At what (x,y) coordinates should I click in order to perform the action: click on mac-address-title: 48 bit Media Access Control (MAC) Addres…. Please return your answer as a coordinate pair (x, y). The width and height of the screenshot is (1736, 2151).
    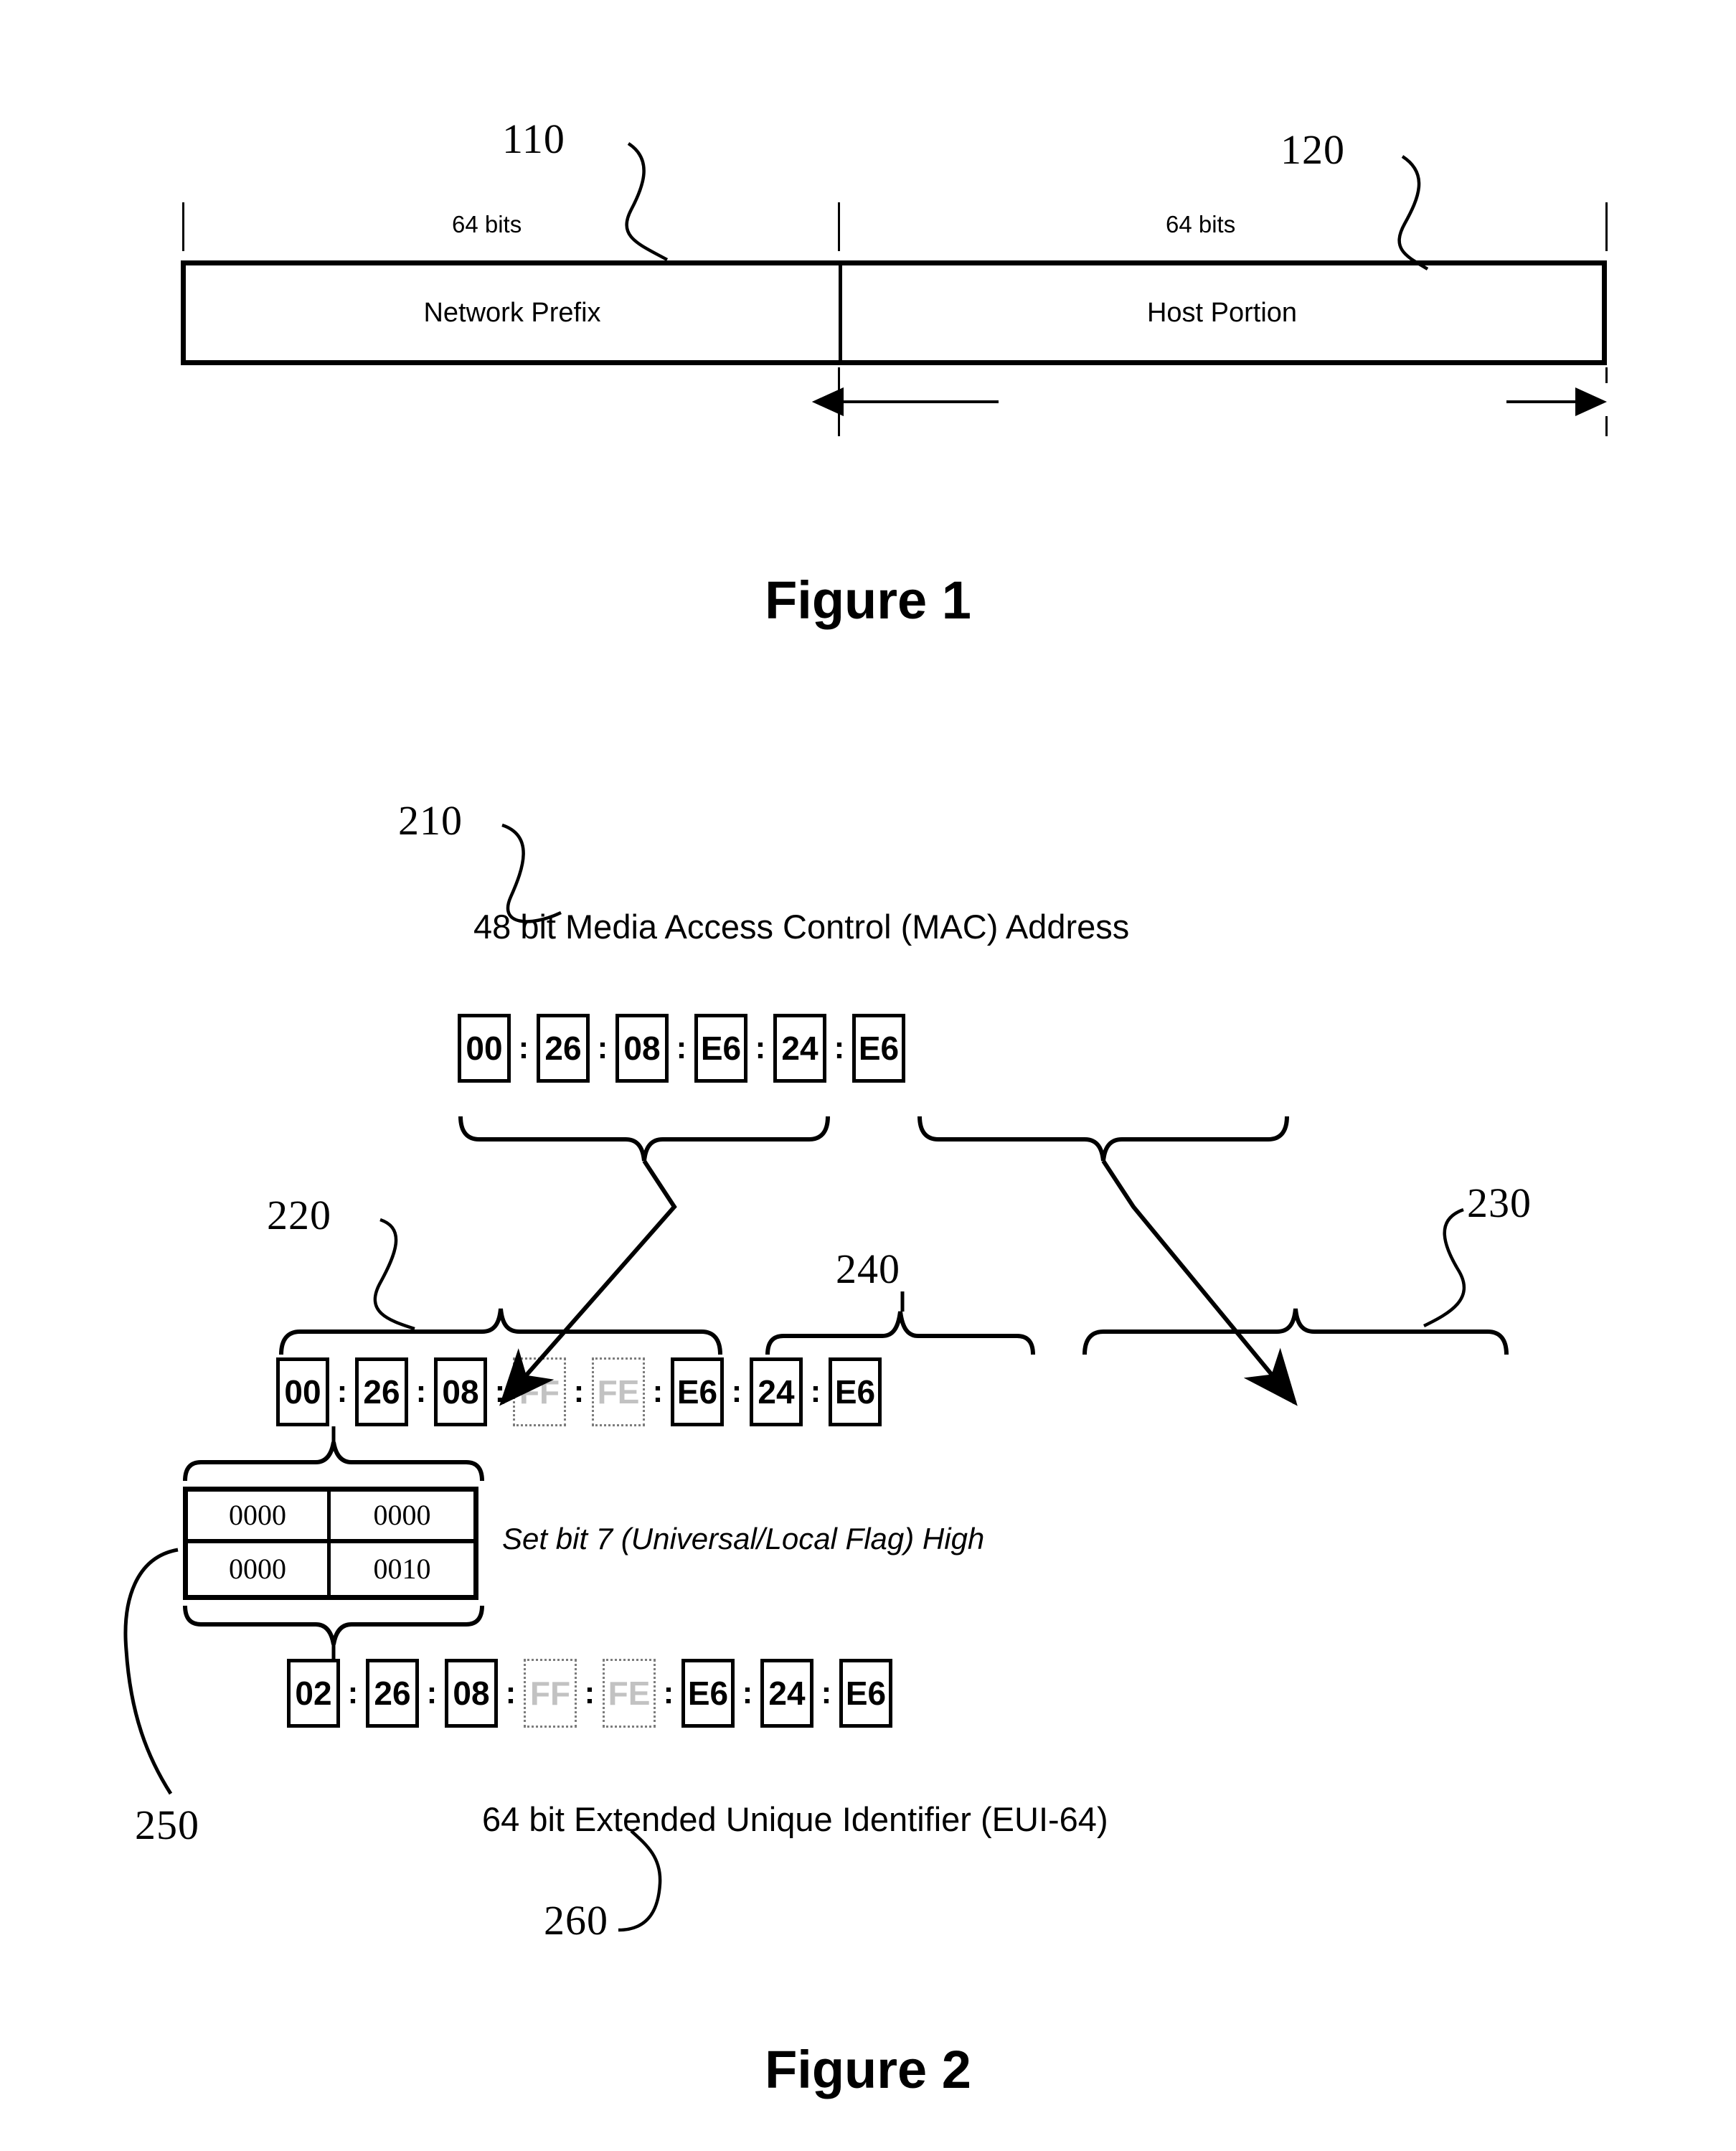
    Looking at the image, I should click on (801, 927).